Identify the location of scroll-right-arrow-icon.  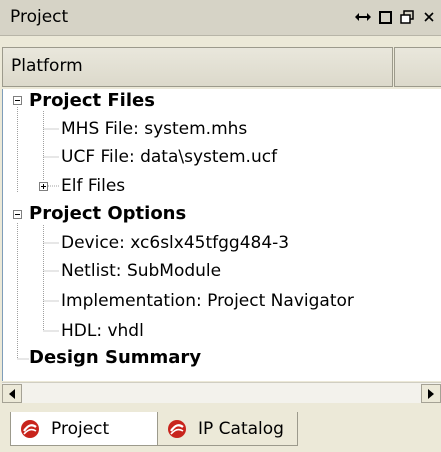
(431, 393).